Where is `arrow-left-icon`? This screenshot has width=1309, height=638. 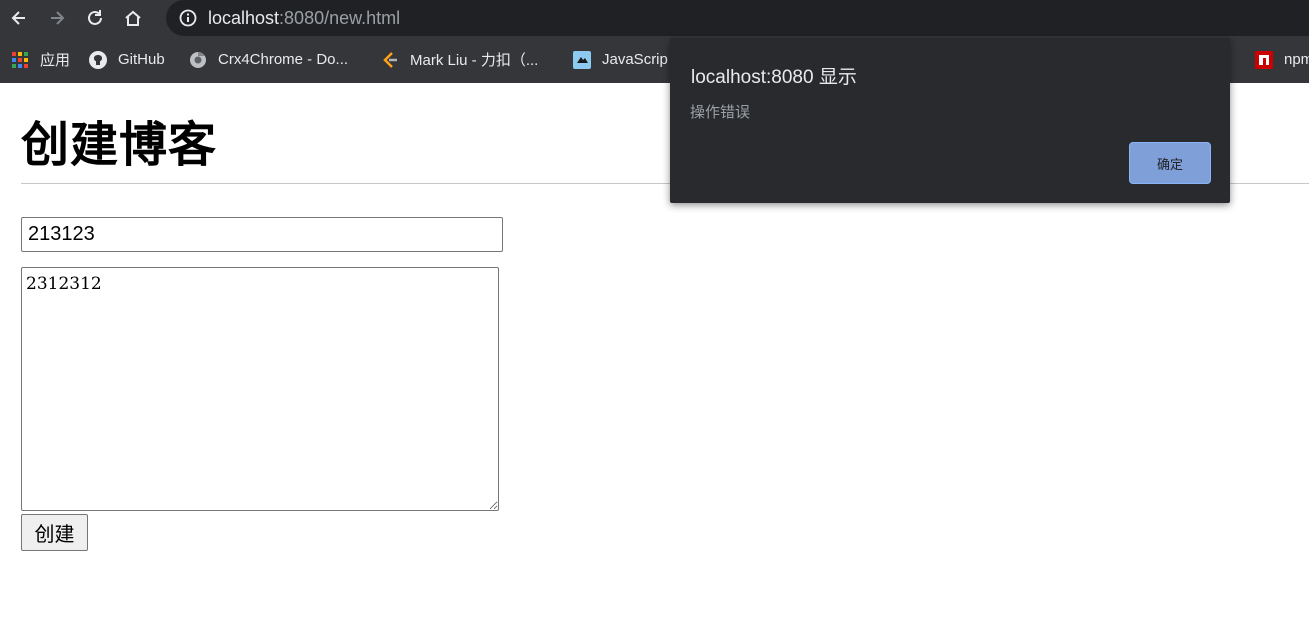
arrow-left-icon is located at coordinates (18, 18).